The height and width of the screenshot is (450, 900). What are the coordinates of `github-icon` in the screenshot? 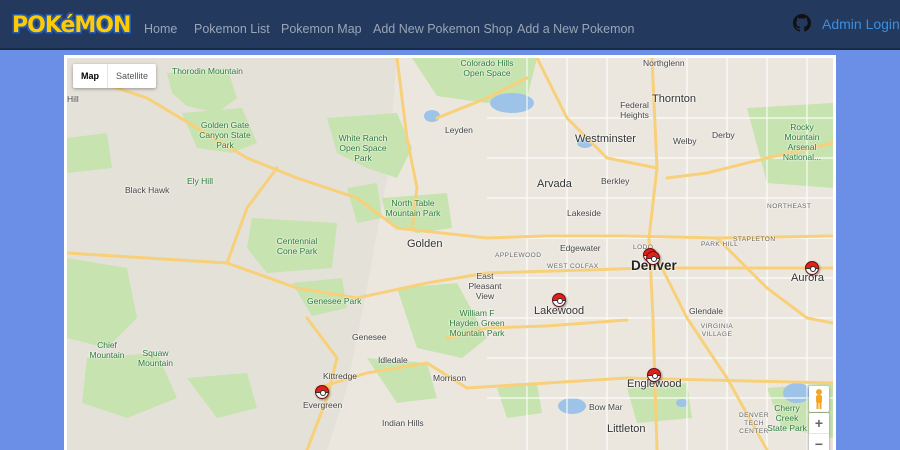 It's located at (802, 23).